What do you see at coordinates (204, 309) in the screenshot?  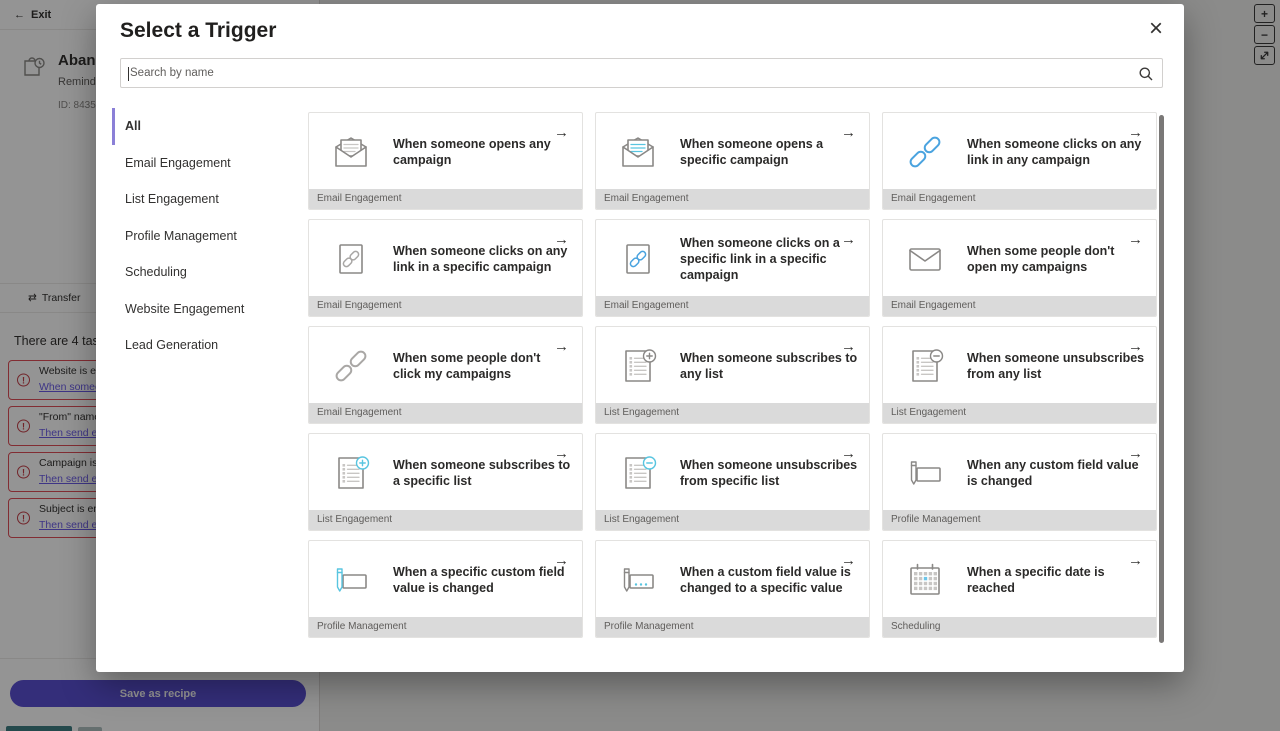 I see `category-item-website-engagement: Website Engagement` at bounding box center [204, 309].